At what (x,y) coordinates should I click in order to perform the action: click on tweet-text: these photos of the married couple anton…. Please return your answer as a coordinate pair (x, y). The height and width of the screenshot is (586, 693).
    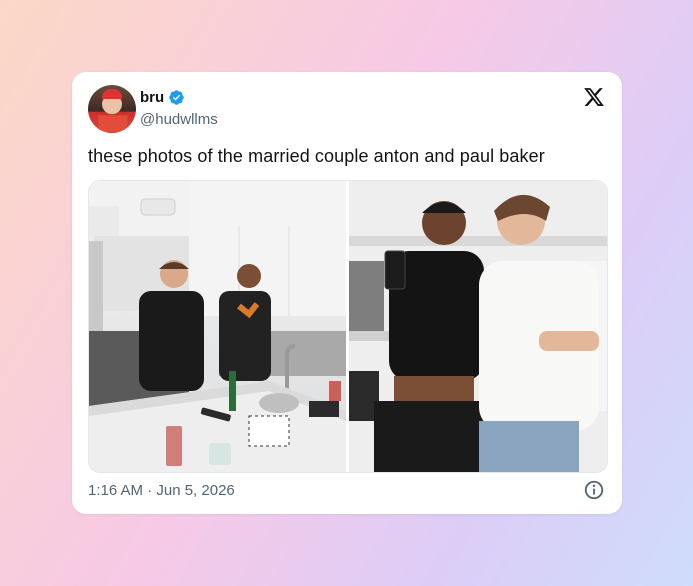
    Looking at the image, I should click on (316, 156).